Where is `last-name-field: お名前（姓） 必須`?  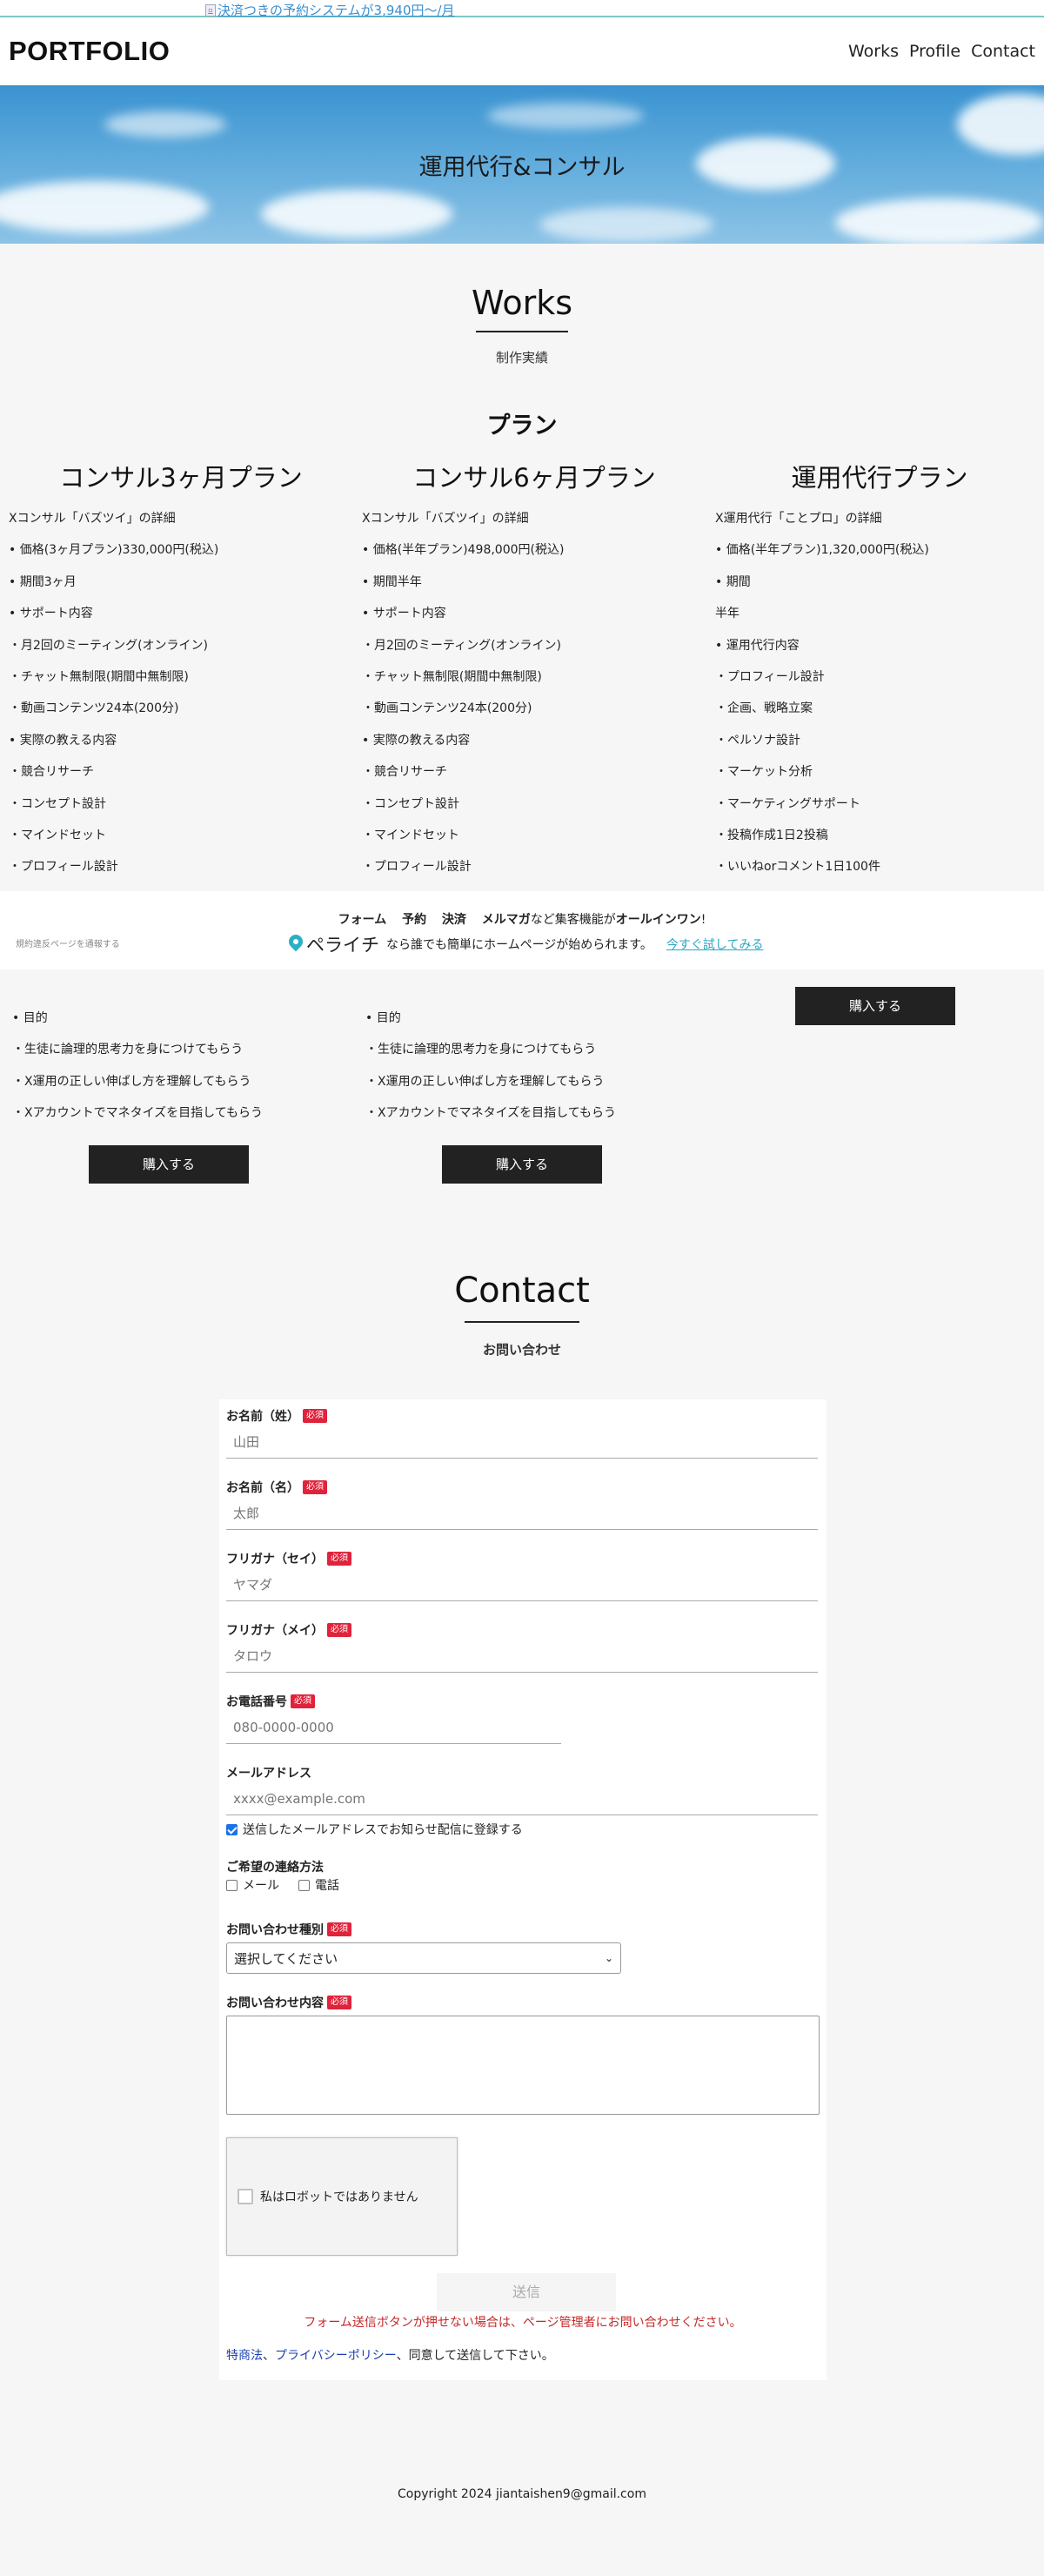
last-name-field: お名前（姓） 必須 is located at coordinates (523, 1432).